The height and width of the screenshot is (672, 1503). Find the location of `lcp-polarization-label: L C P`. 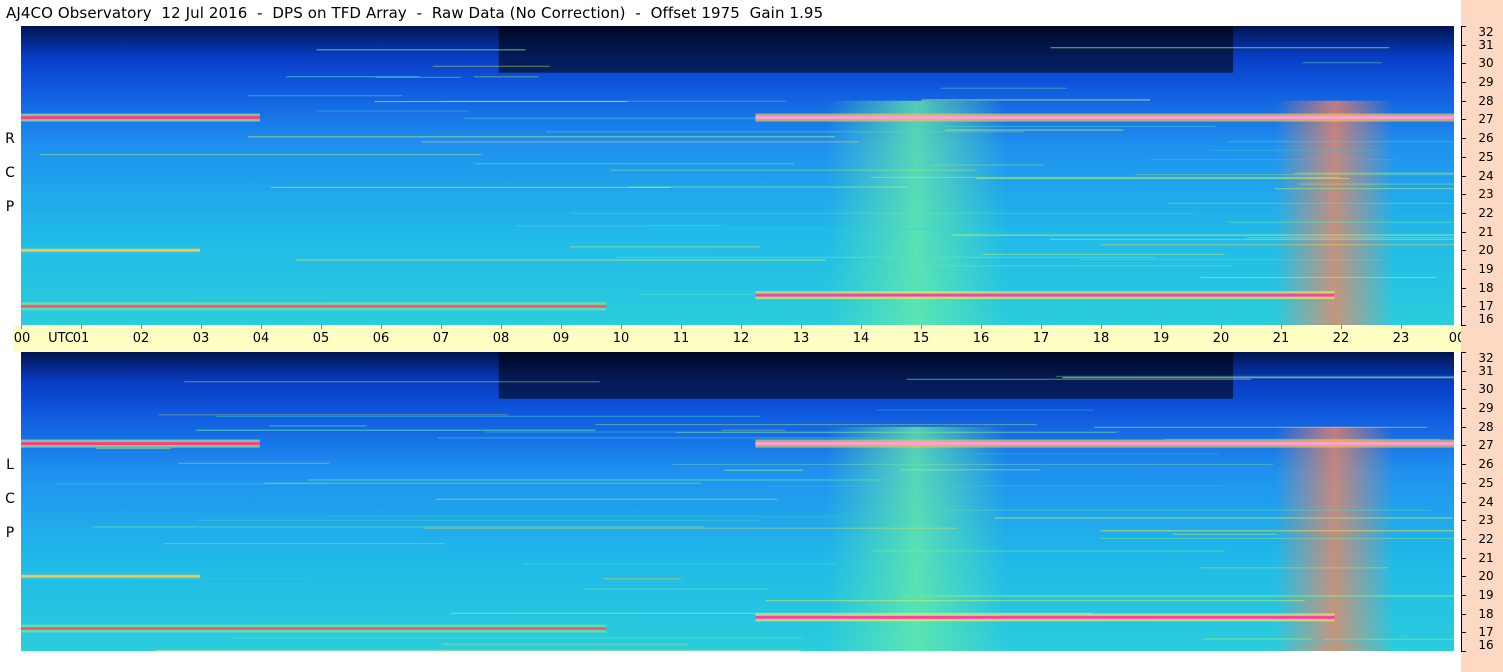

lcp-polarization-label: L C P is located at coordinates (10, 499).